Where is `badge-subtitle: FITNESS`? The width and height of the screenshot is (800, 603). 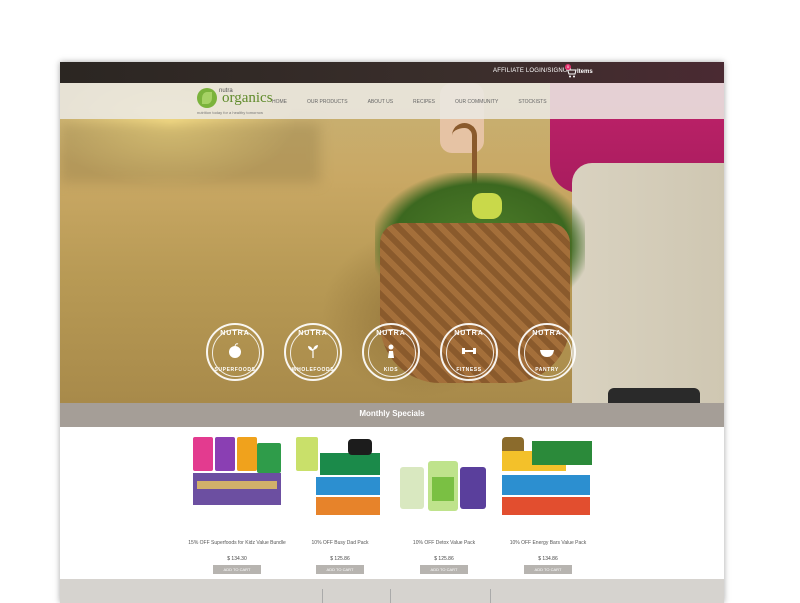
badge-subtitle: FITNESS is located at coordinates (469, 370).